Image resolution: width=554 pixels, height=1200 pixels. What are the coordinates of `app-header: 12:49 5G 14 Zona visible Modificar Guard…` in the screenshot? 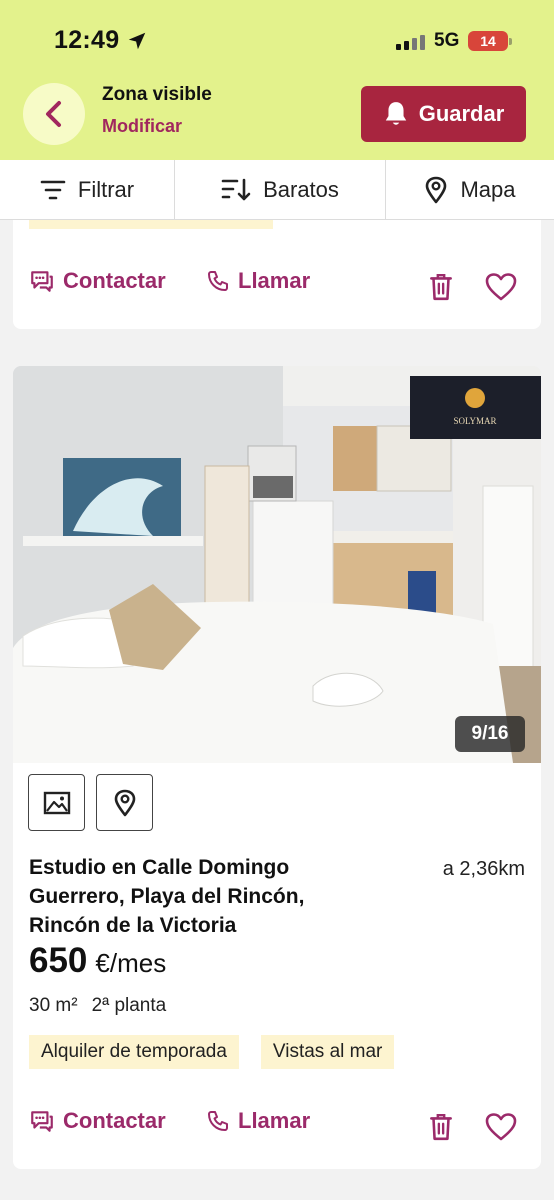 It's located at (277, 80).